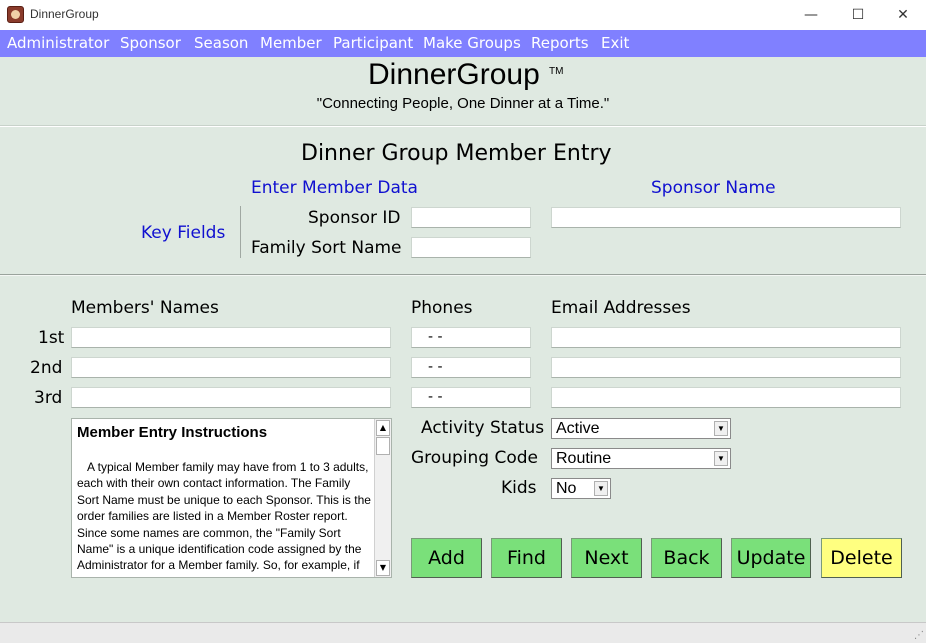 Image resolution: width=926 pixels, height=643 pixels. What do you see at coordinates (463, 15) in the screenshot?
I see `title-bar: DinnerGroup — ☐ ✕` at bounding box center [463, 15].